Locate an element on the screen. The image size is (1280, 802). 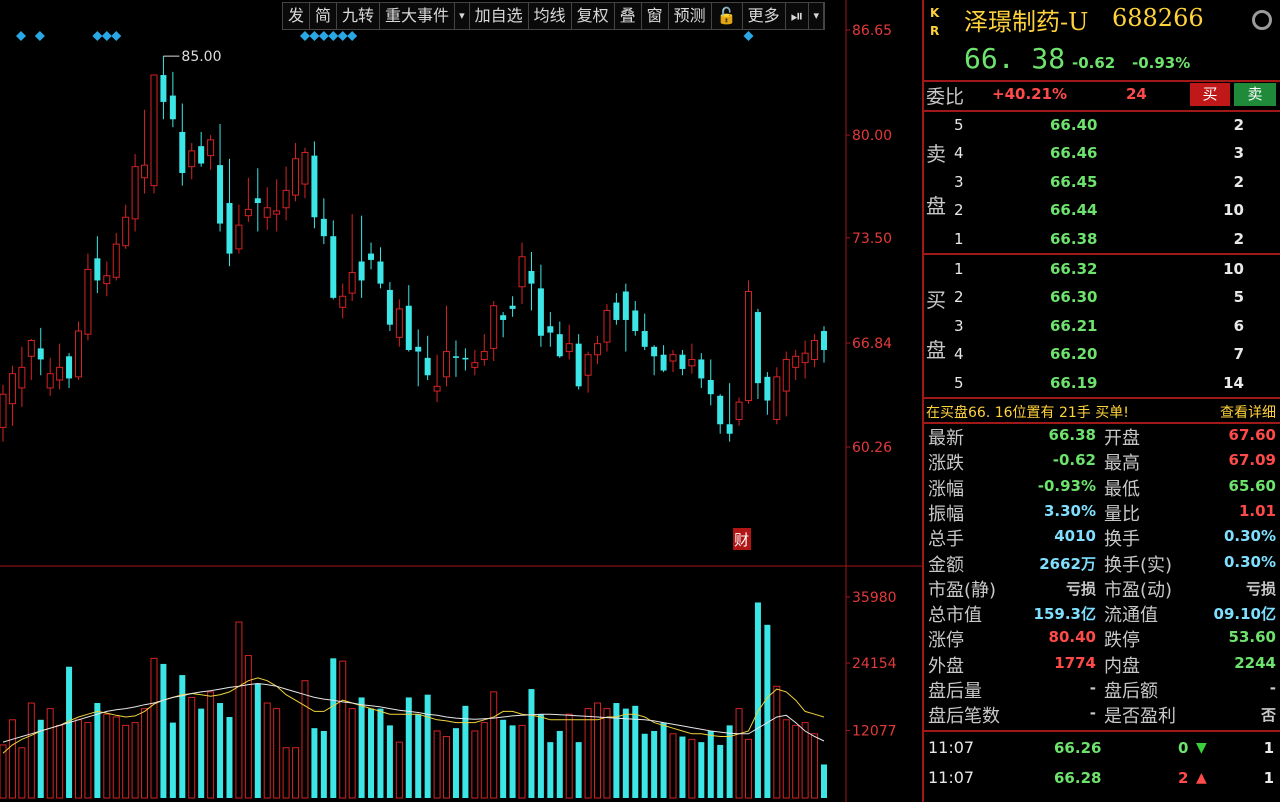
more-button: 更多 is located at coordinates (764, 16).